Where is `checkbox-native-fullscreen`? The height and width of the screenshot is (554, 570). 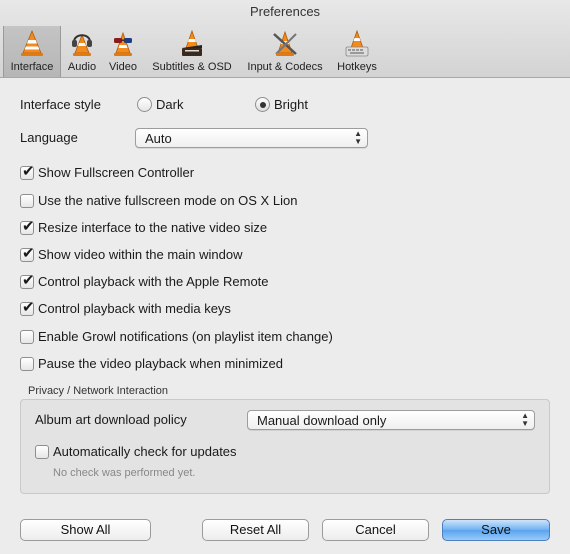 checkbox-native-fullscreen is located at coordinates (27, 201).